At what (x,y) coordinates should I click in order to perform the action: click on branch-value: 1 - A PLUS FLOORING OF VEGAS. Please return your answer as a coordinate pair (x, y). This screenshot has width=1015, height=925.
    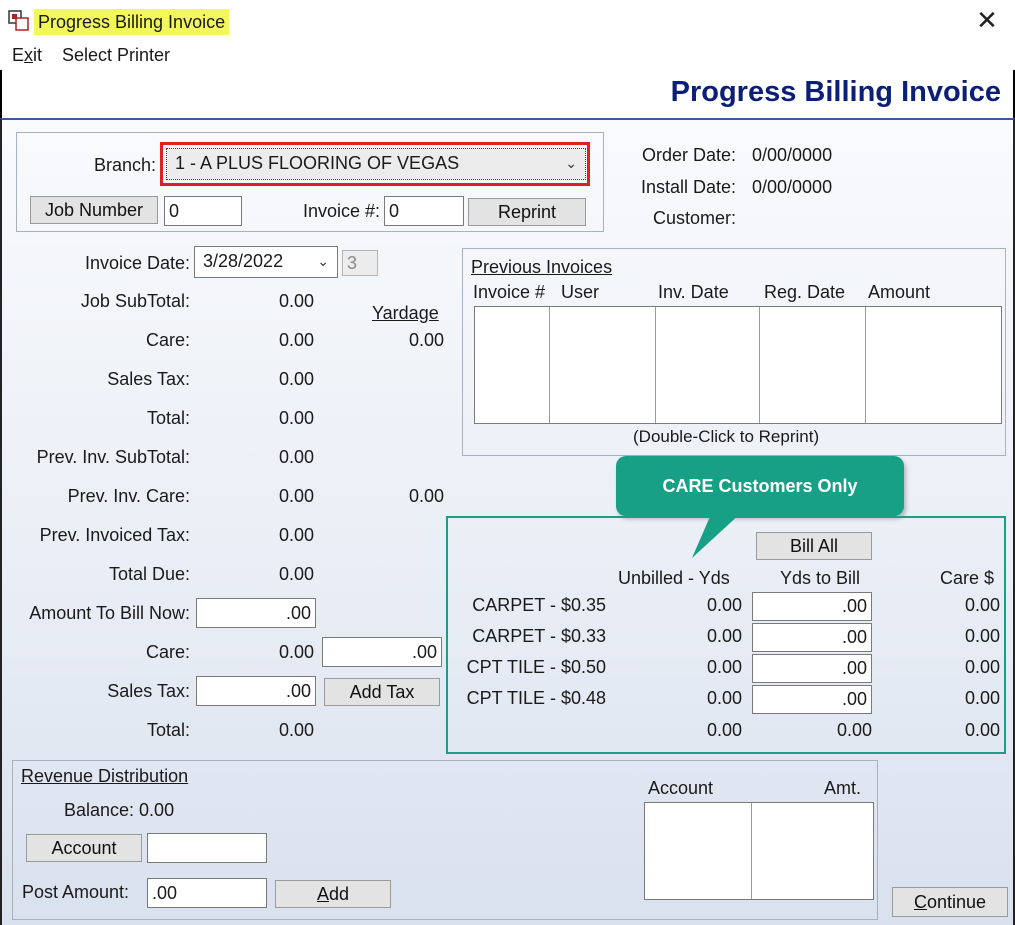
    Looking at the image, I should click on (317, 163).